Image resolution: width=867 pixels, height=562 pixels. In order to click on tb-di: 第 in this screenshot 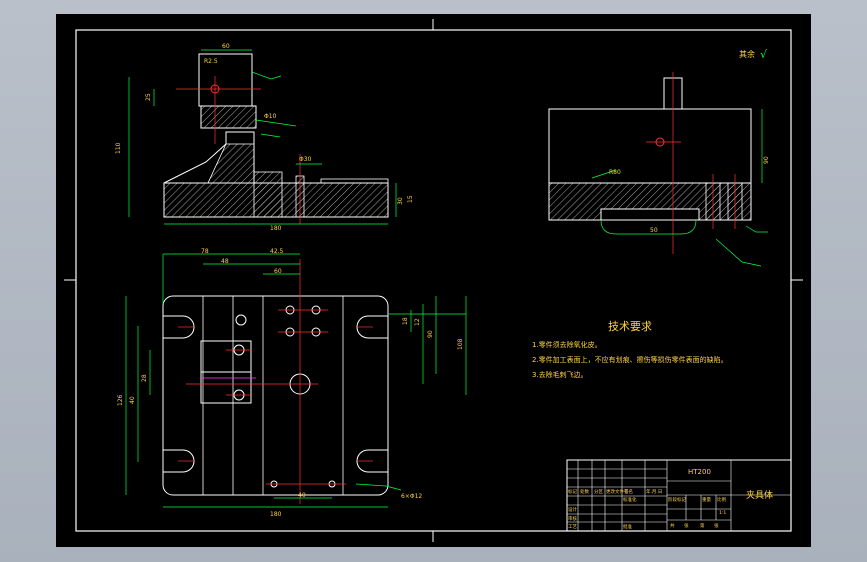, I will do `click(702, 525)`.